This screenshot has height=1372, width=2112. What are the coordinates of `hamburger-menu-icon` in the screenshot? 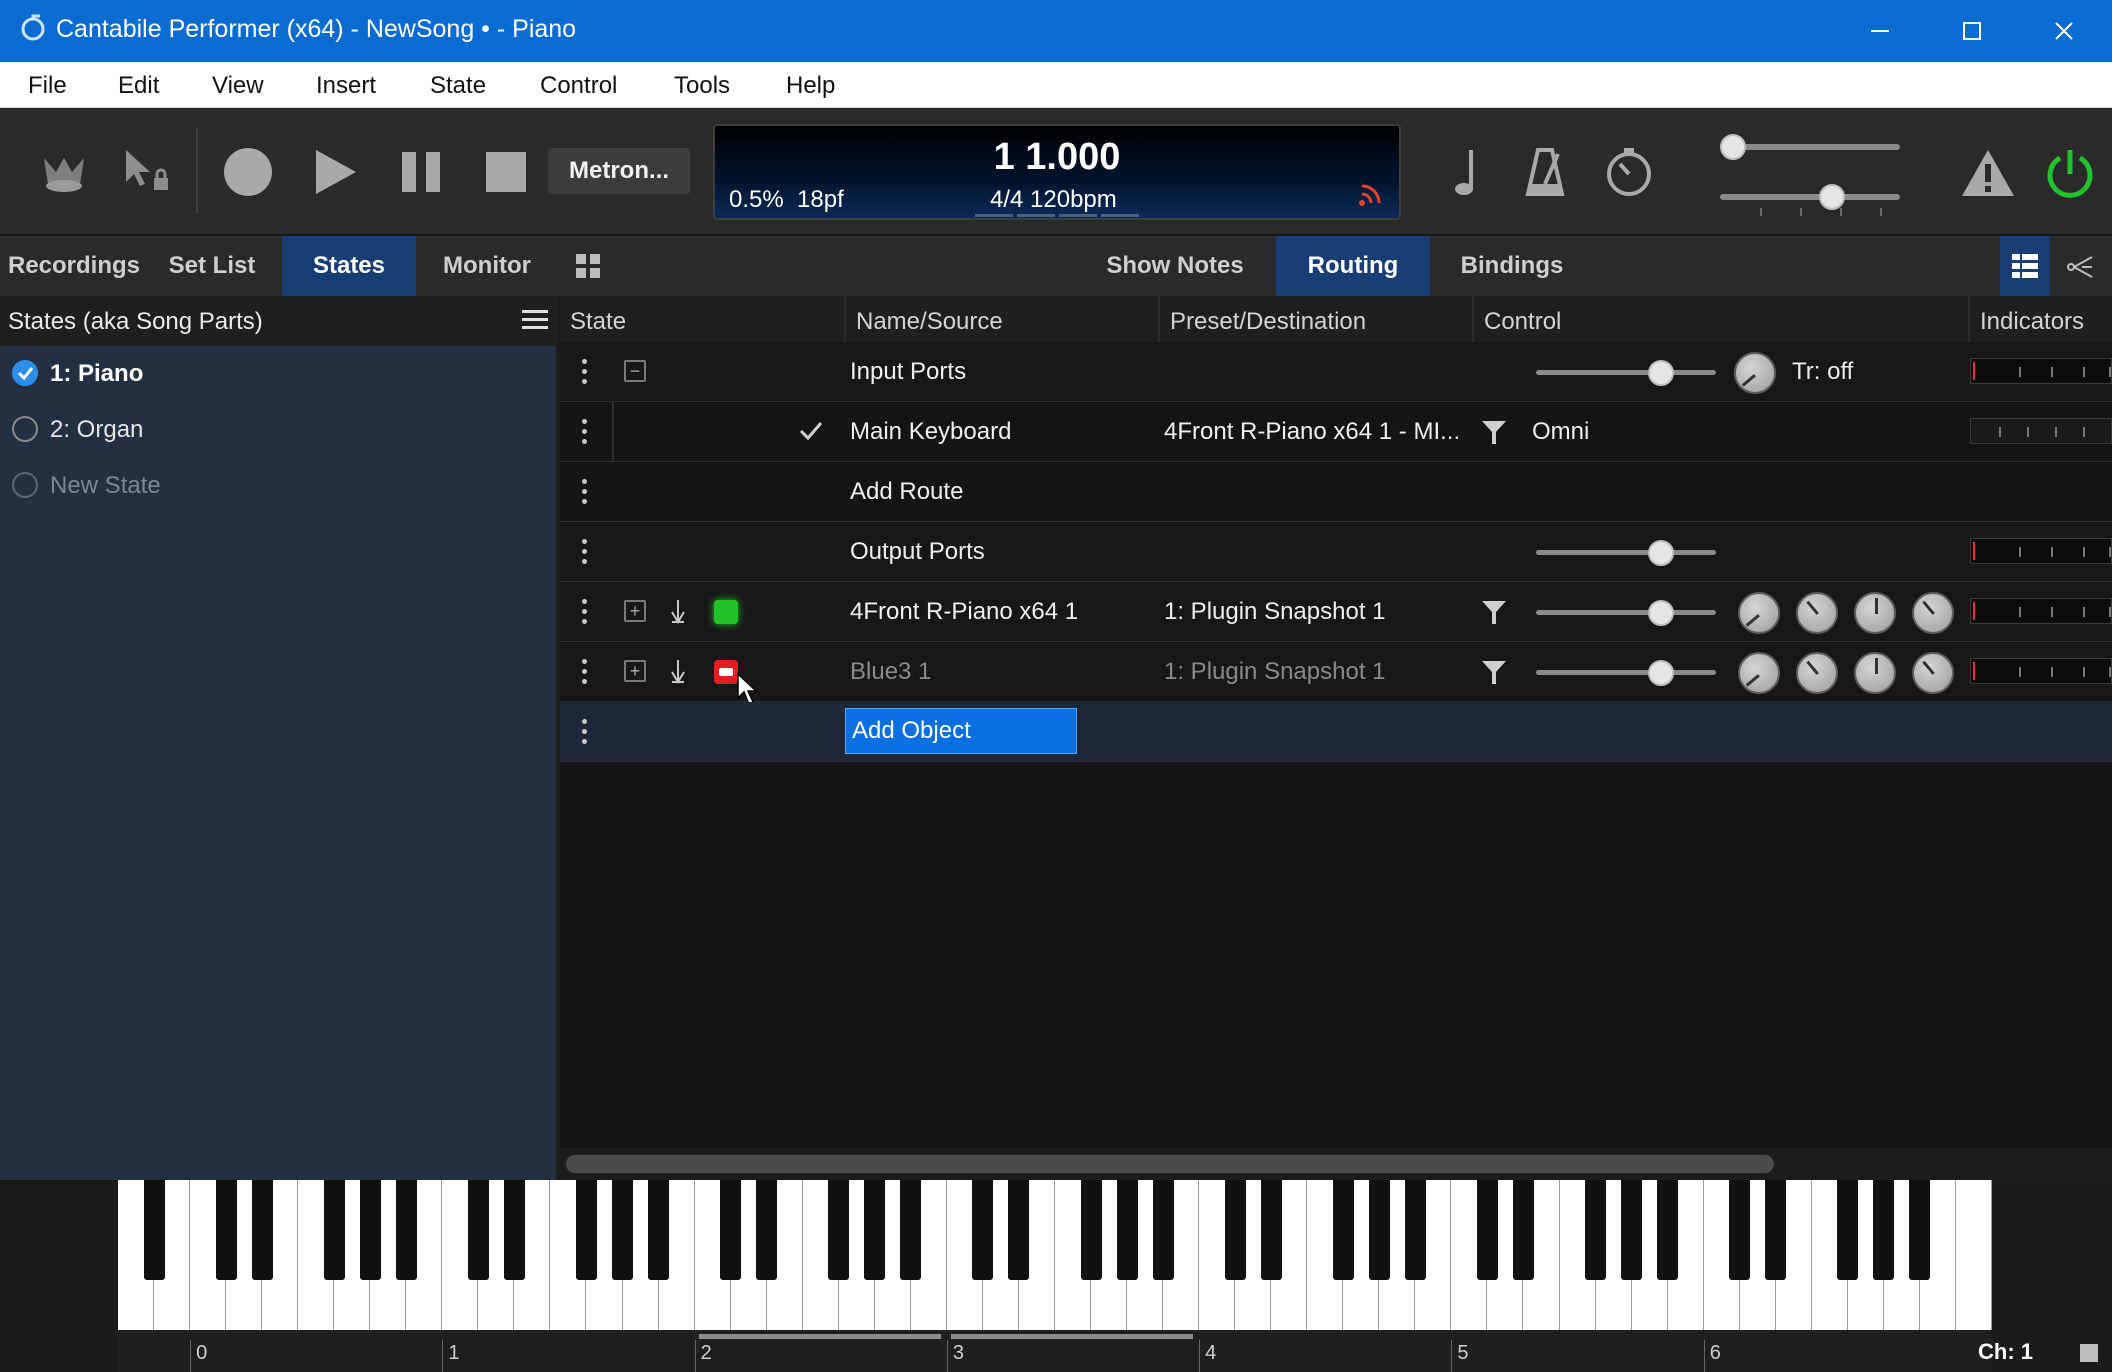 It's located at (535, 320).